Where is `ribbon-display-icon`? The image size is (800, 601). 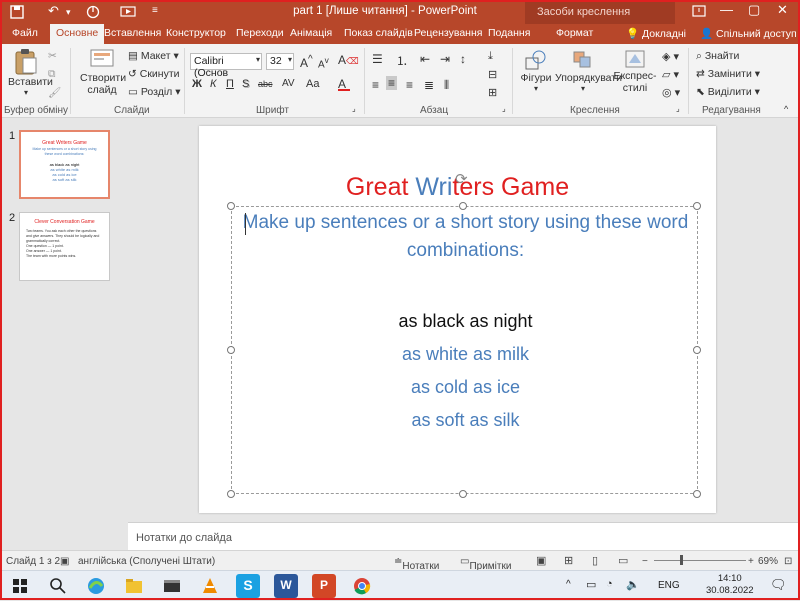 ribbon-display-icon is located at coordinates (699, 9).